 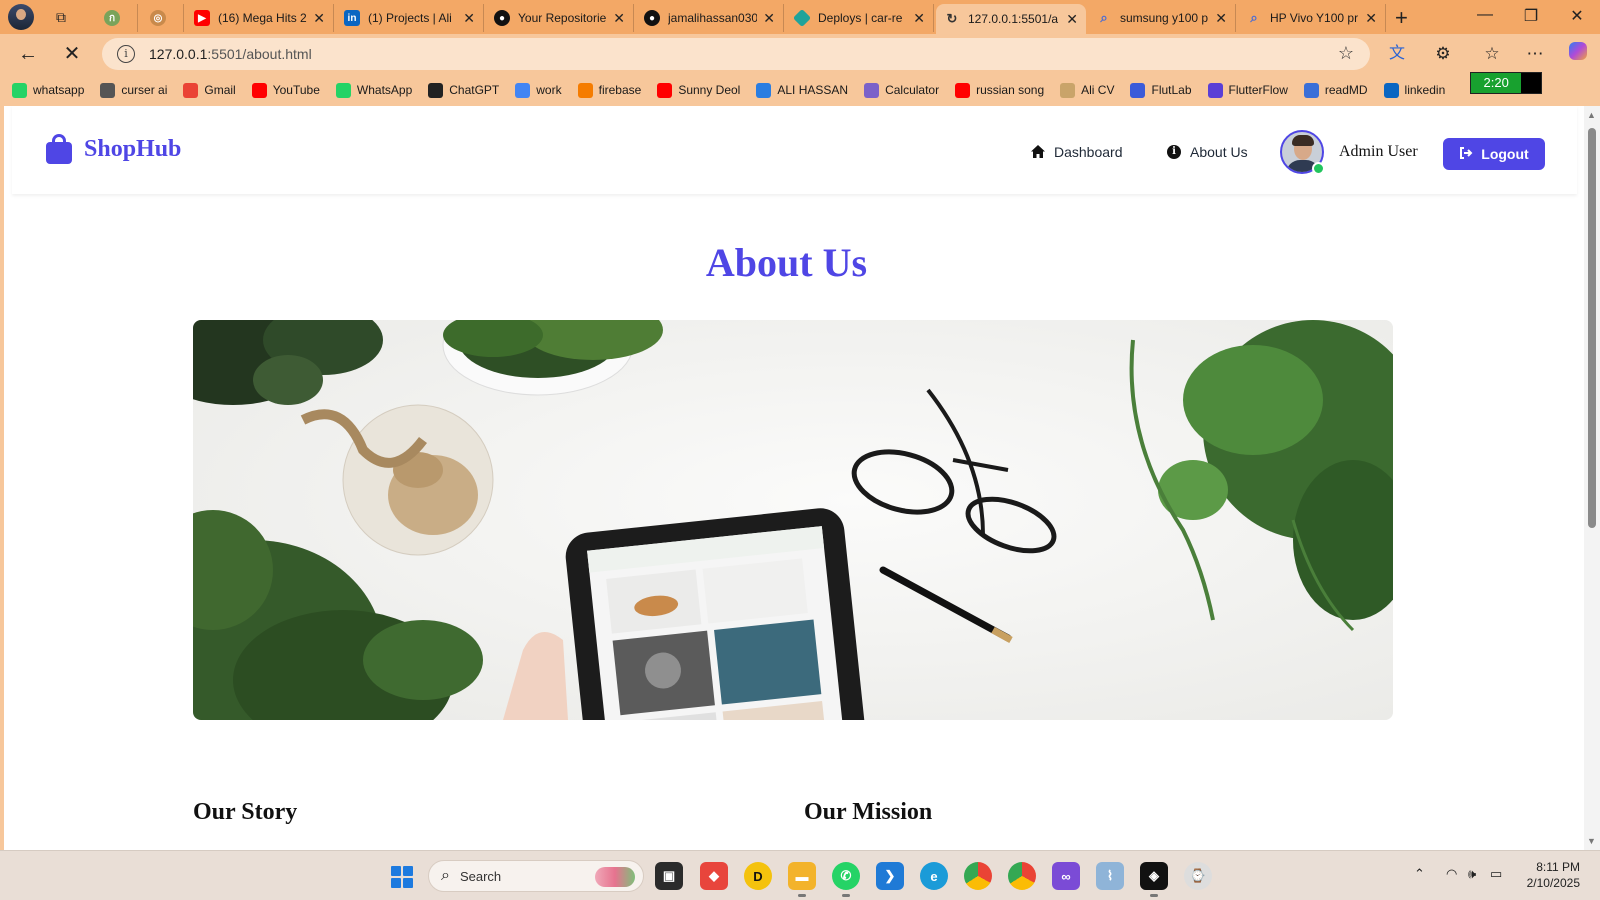 What do you see at coordinates (1592, 328) in the screenshot?
I see `scrollbar-thumb` at bounding box center [1592, 328].